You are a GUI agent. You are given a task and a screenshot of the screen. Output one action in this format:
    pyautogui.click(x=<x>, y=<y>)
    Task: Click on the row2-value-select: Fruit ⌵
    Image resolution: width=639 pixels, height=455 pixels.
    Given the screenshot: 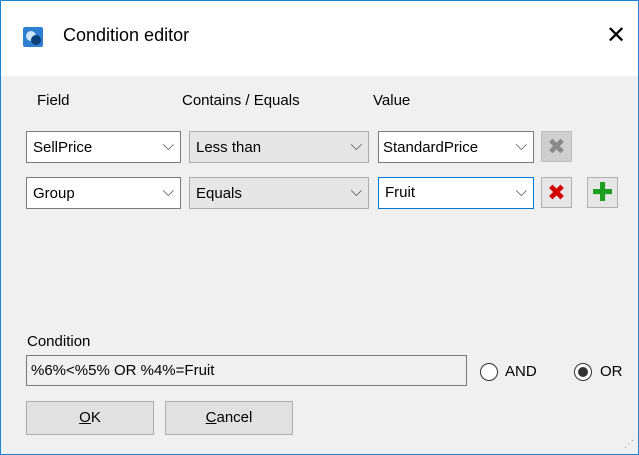 What is the action you would take?
    pyautogui.click(x=456, y=193)
    